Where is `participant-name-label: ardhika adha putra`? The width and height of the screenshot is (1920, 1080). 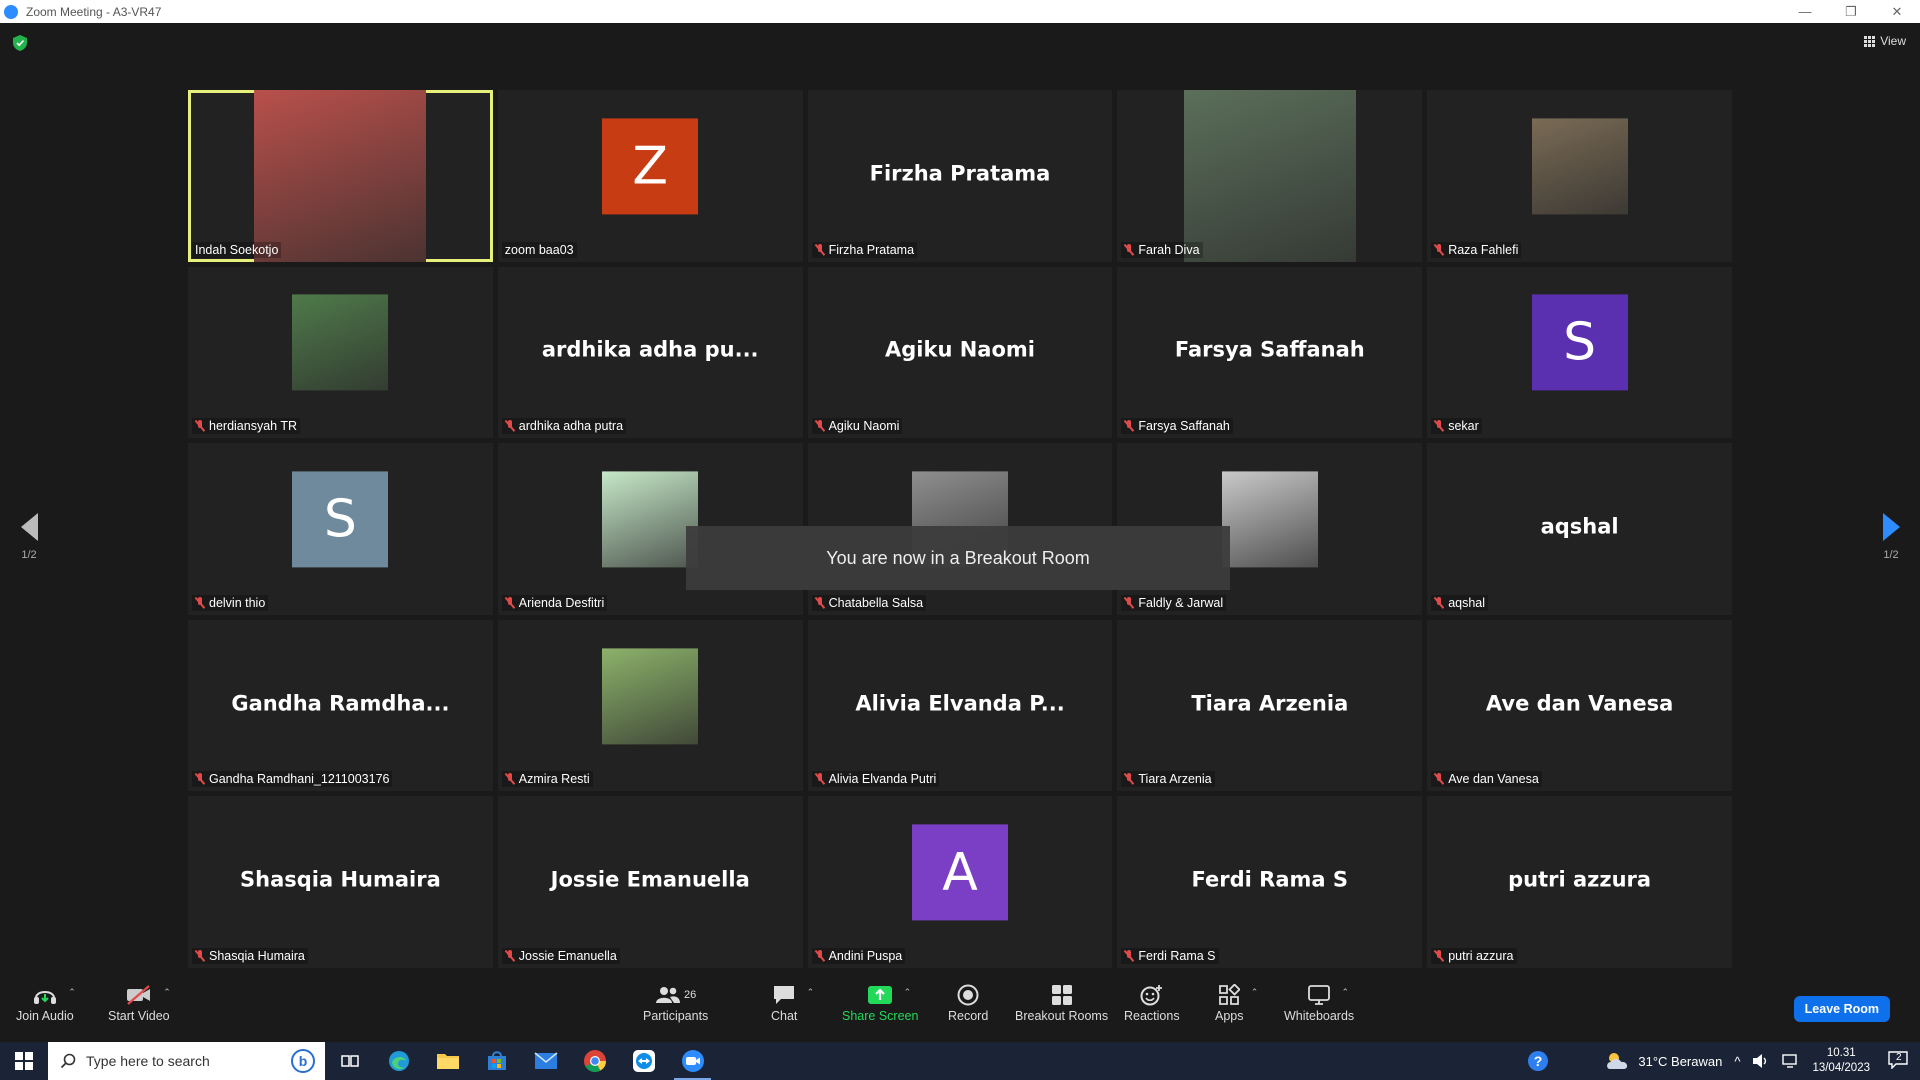 participant-name-label: ardhika adha putra is located at coordinates (564, 426).